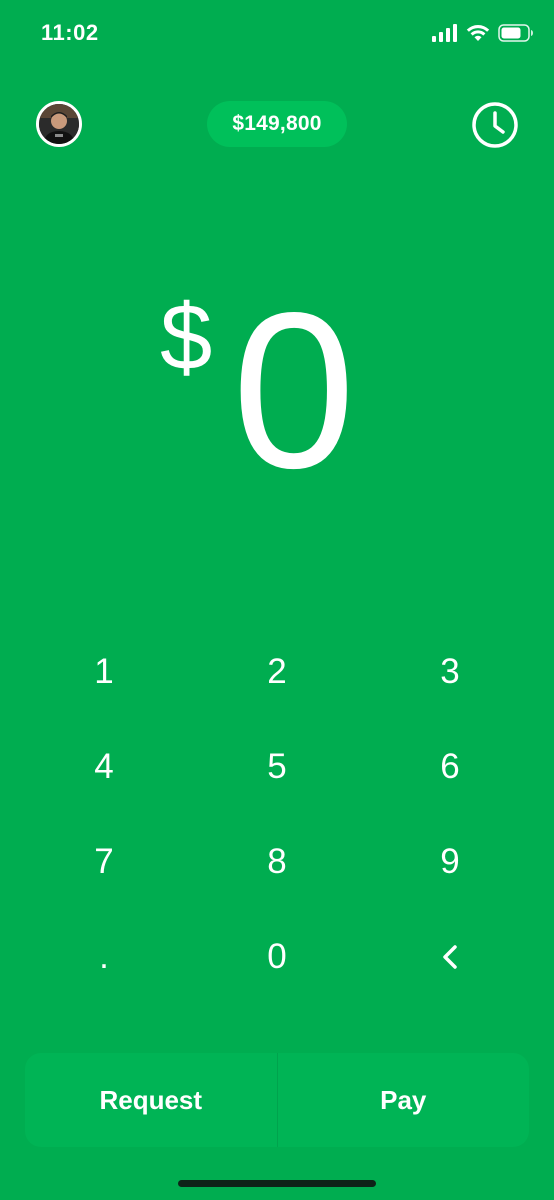 This screenshot has height=1200, width=554. What do you see at coordinates (277, 1183) in the screenshot?
I see `home-indicator` at bounding box center [277, 1183].